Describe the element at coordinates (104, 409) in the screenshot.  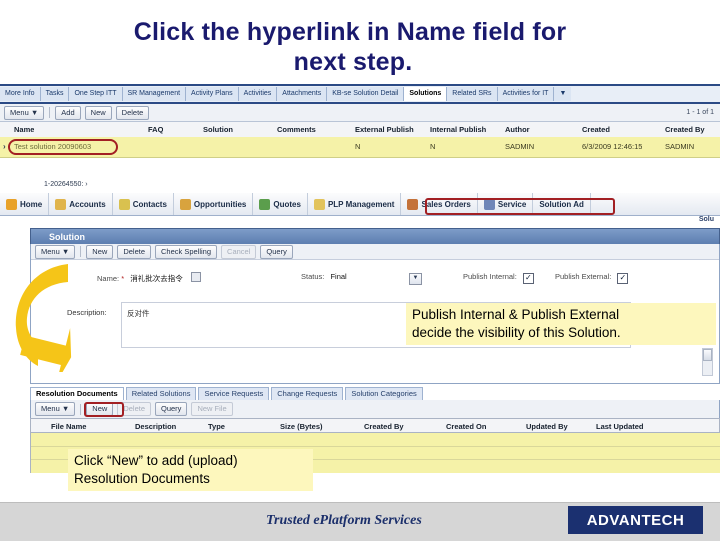
I see `highlight-box-new-button` at that location.